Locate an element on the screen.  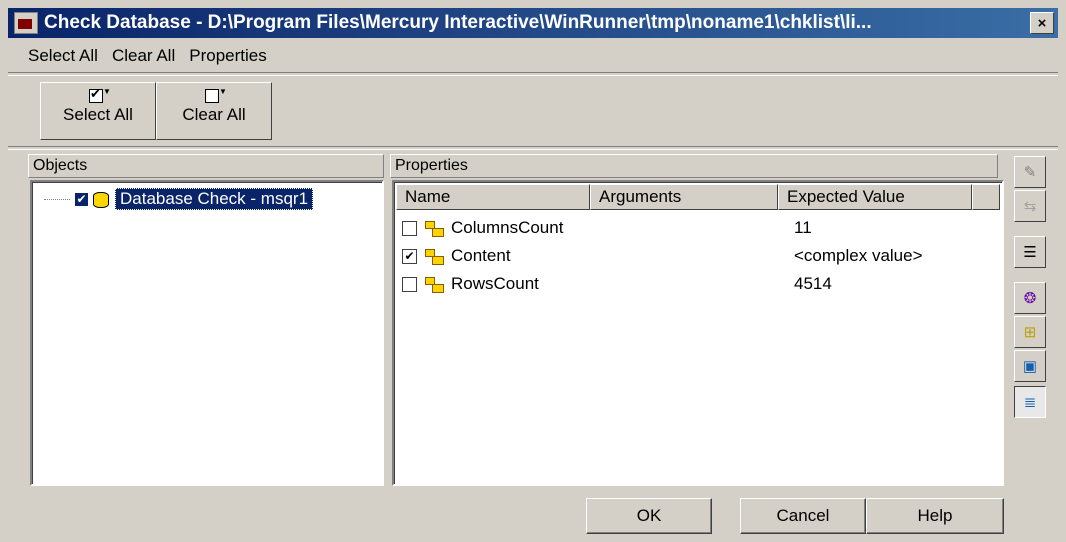
list-view-icon: ≣ is located at coordinates (1030, 402).